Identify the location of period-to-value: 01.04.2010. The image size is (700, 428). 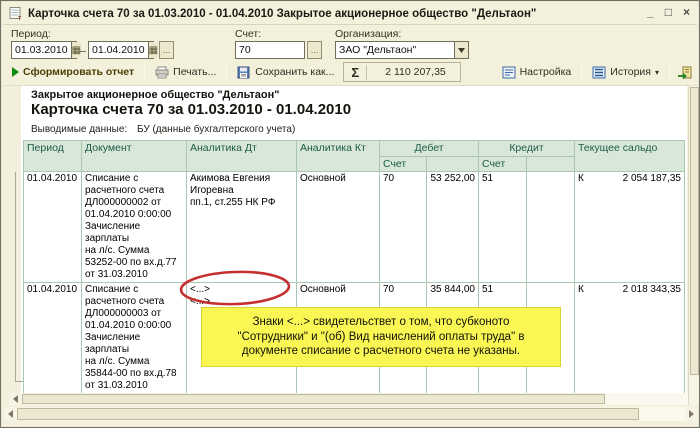
(118, 50).